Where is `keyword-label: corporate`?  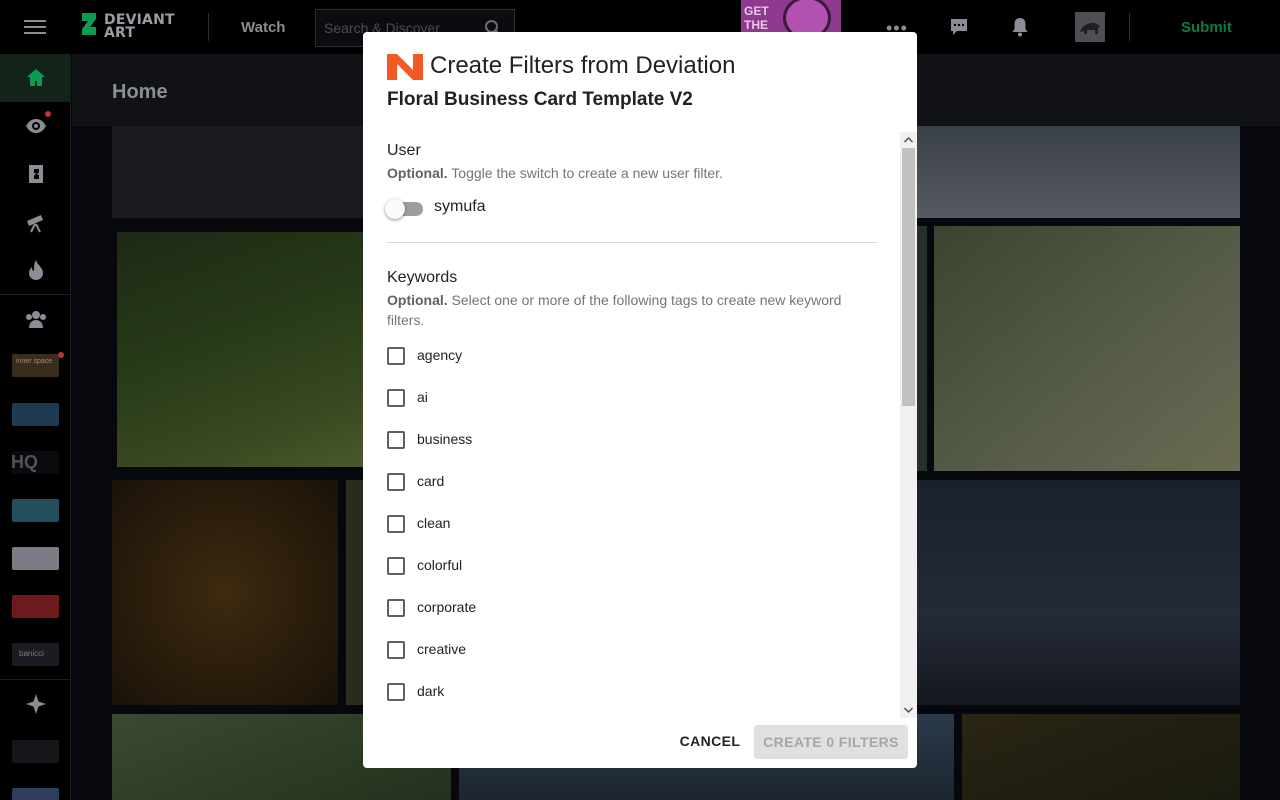
keyword-label: corporate is located at coordinates (447, 607).